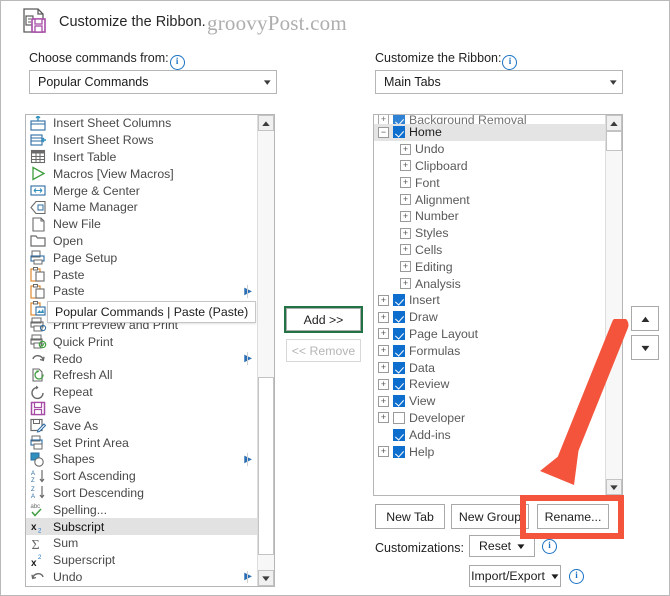  Describe the element at coordinates (613, 305) in the screenshot. I see `ribbon-tree-scrollbar: ▲ ▼` at that location.